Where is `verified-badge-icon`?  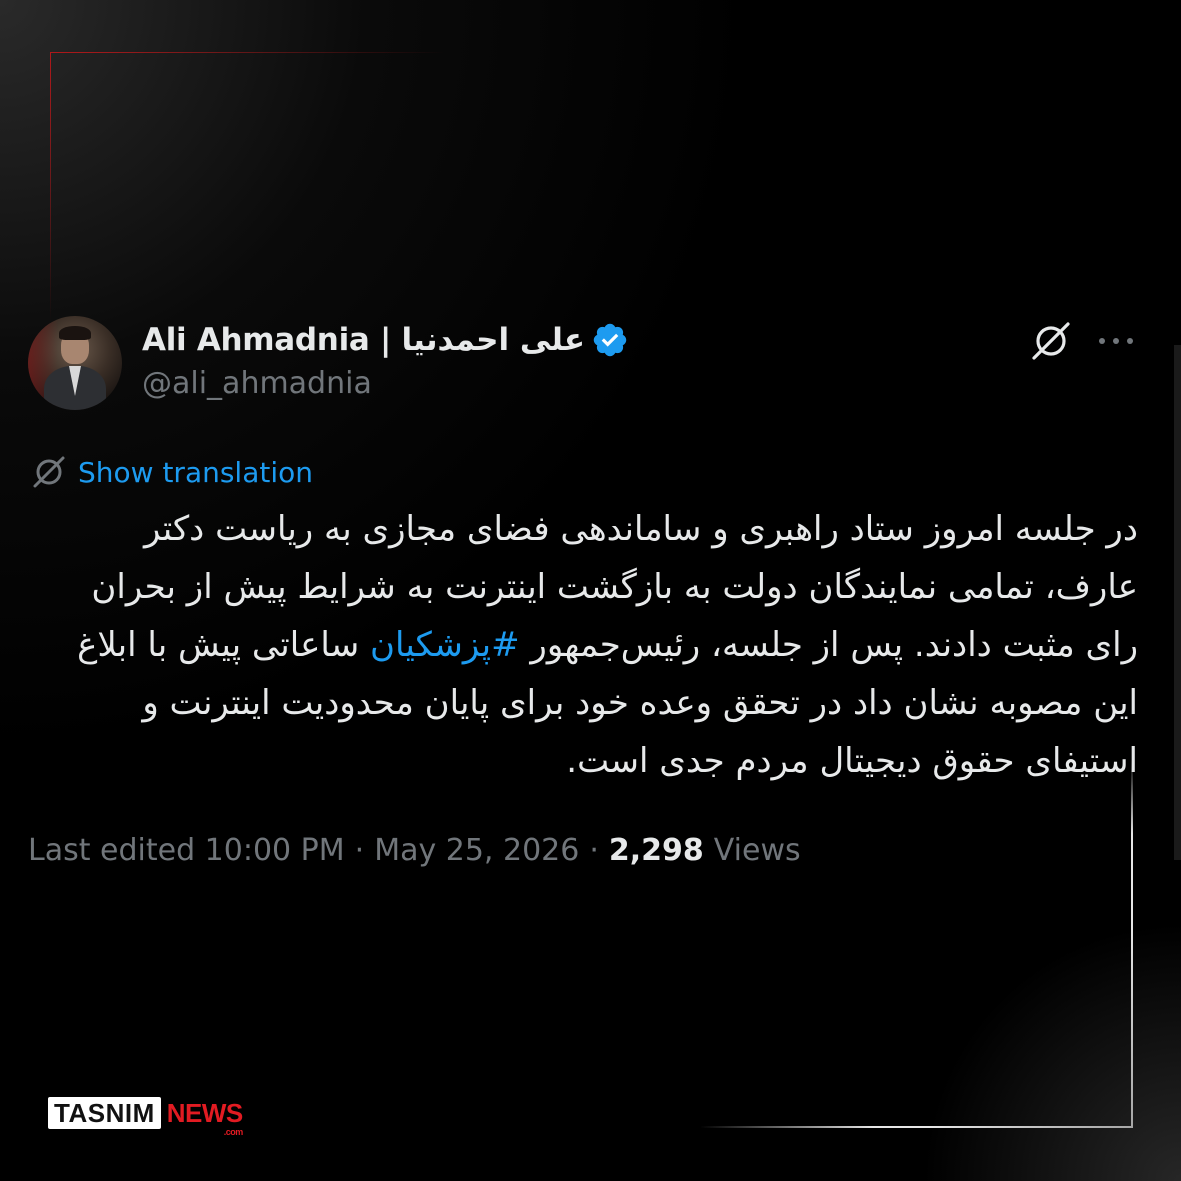 verified-badge-icon is located at coordinates (610, 340).